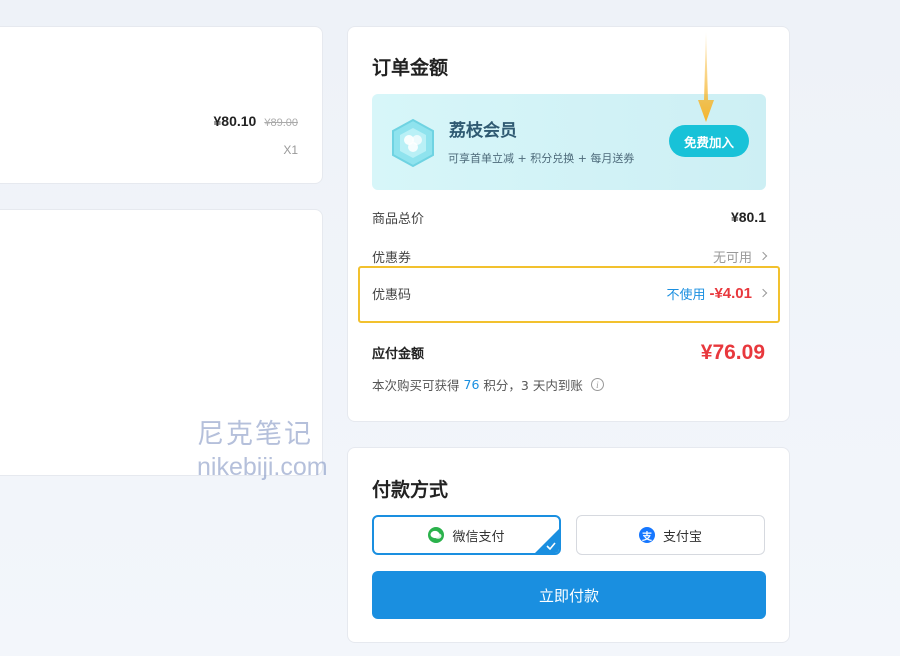 This screenshot has width=900, height=656. Describe the element at coordinates (410, 490) in the screenshot. I see `payment-method-title: 付款方式` at that location.